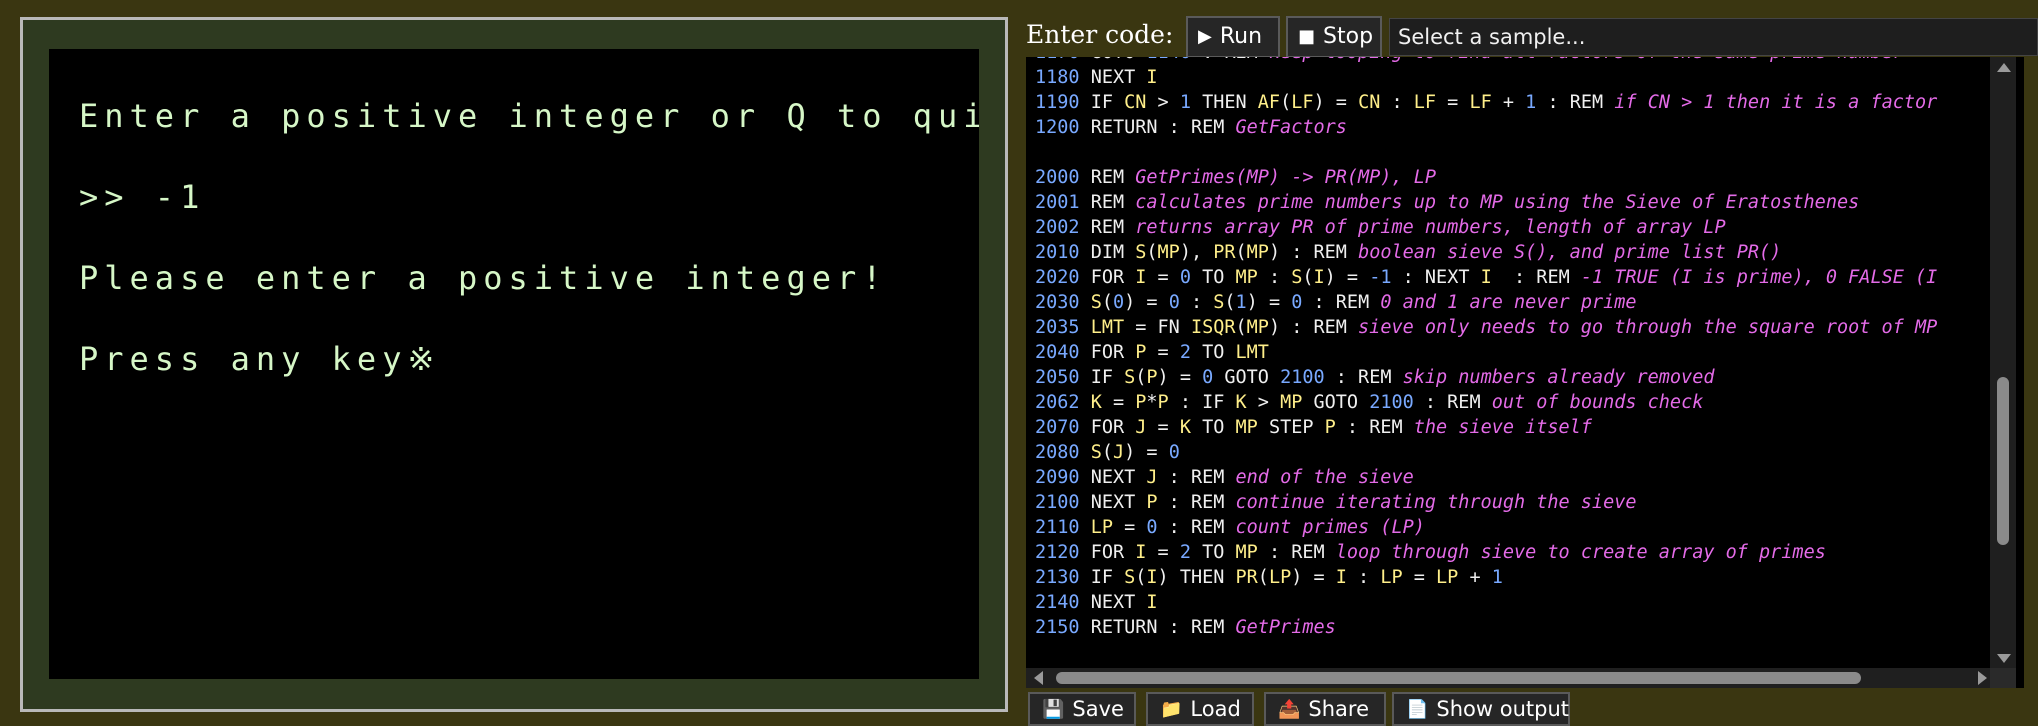  Describe the element at coordinates (1330, 527) in the screenshot. I see `code-token-cm: count primes (LP)` at that location.